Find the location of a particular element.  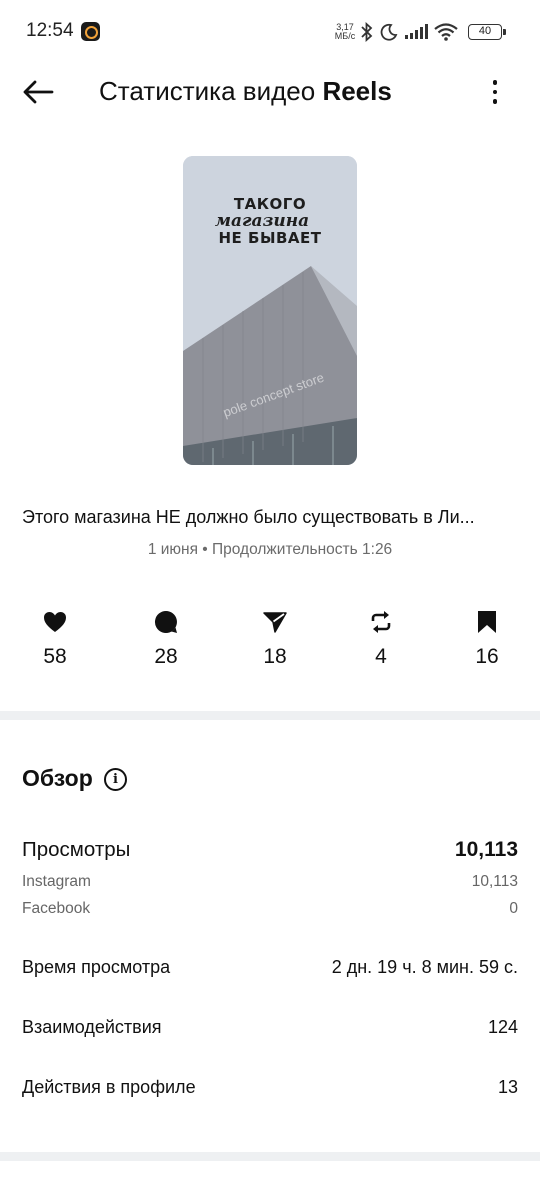

page-title-regular: Статистика видео is located at coordinates (211, 91).